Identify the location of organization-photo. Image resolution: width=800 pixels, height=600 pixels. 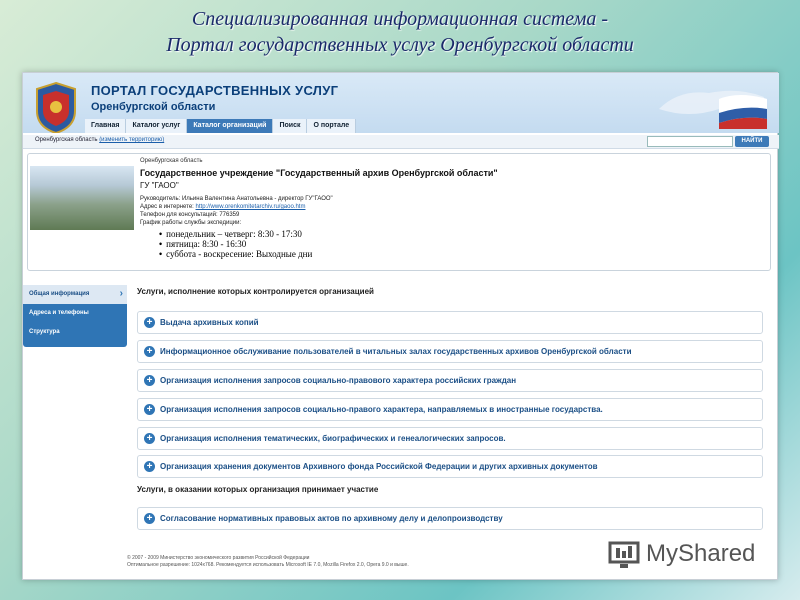
(82, 198).